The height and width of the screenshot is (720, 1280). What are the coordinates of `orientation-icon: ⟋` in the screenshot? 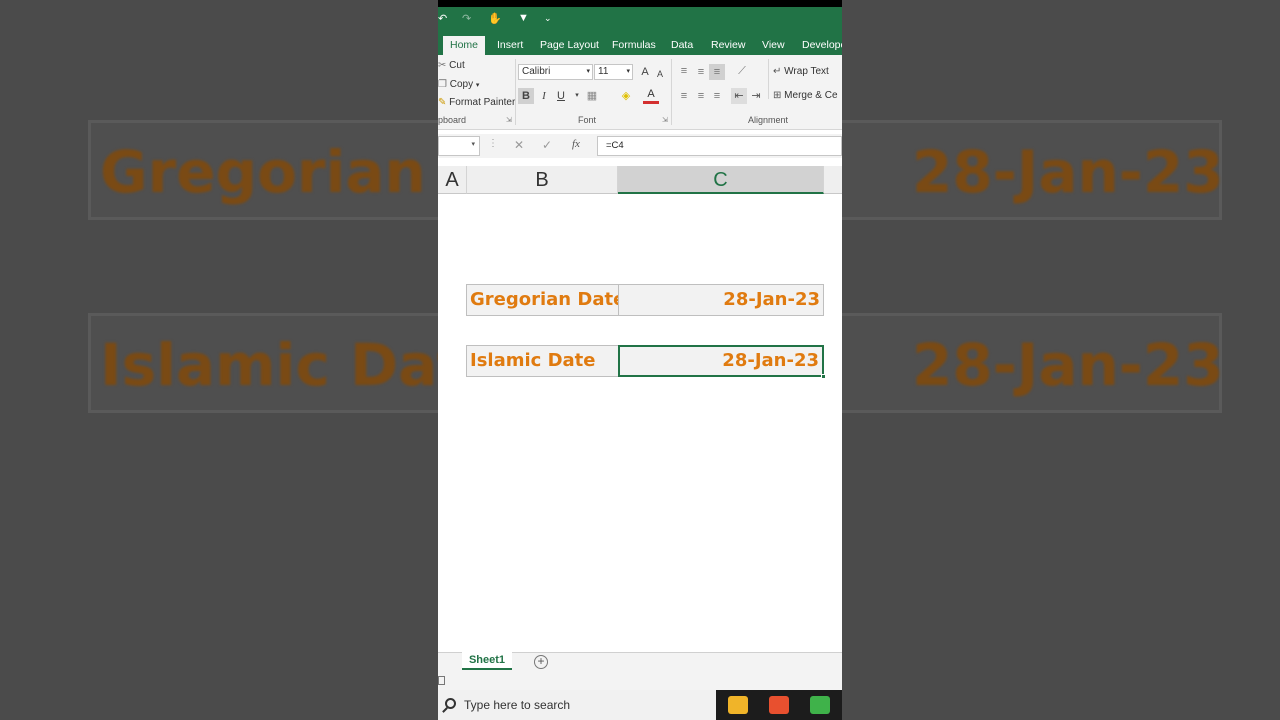 It's located at (742, 71).